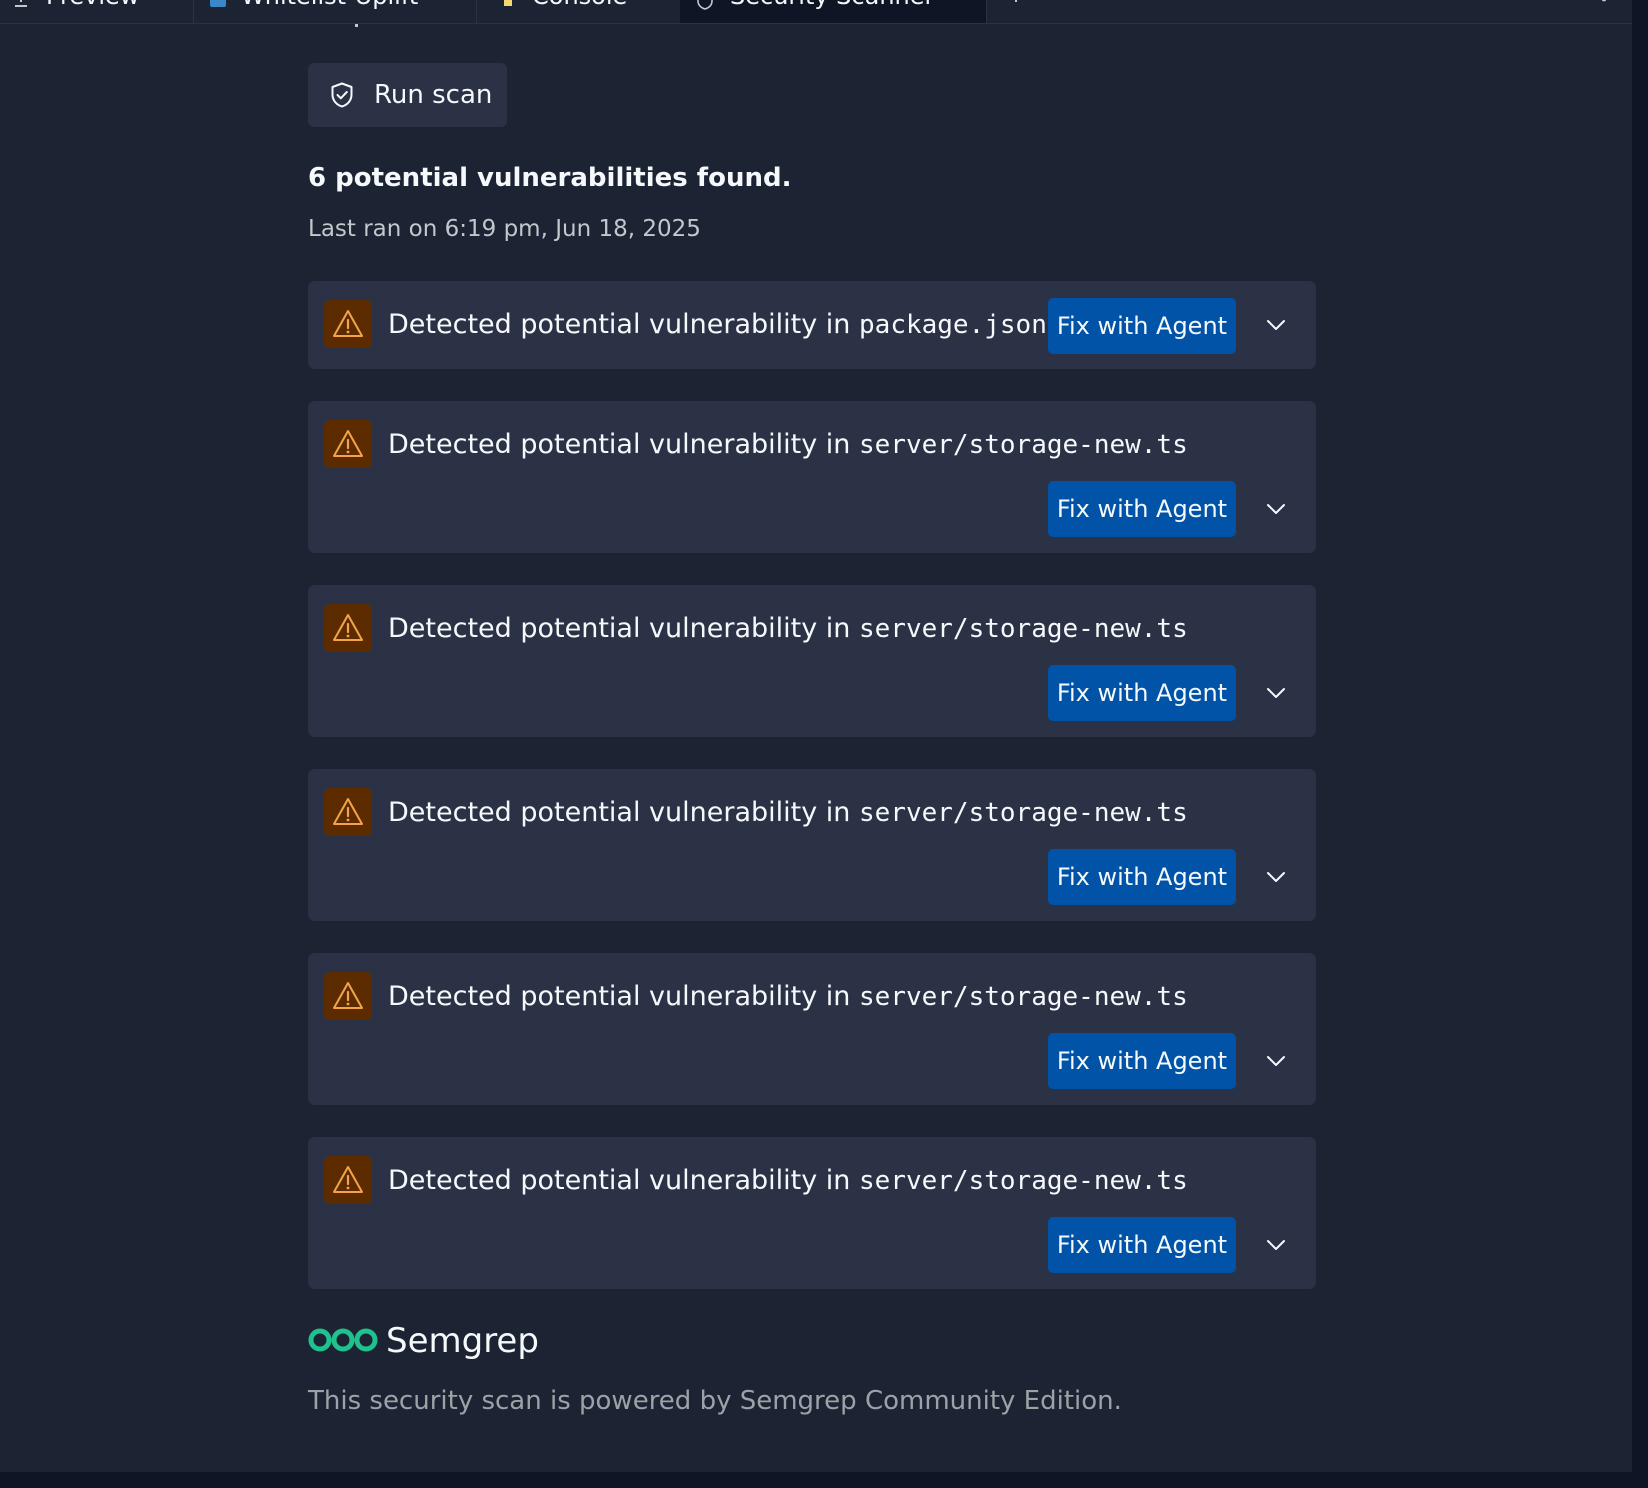 The image size is (1648, 1488). What do you see at coordinates (578, 11) in the screenshot?
I see `tab-console: Console` at bounding box center [578, 11].